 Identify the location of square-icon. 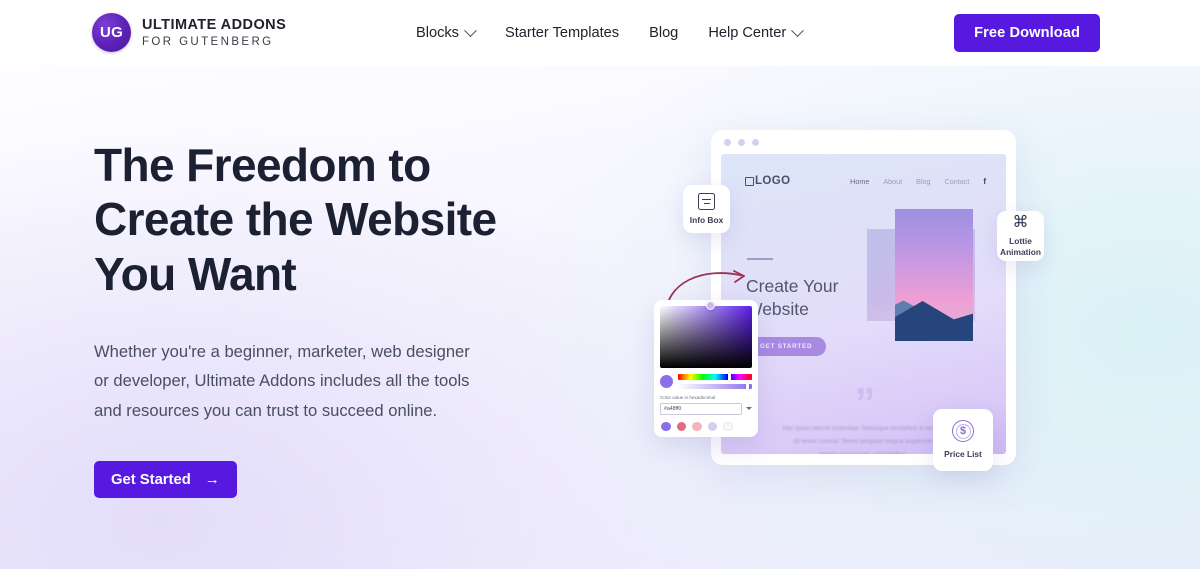
(749, 181).